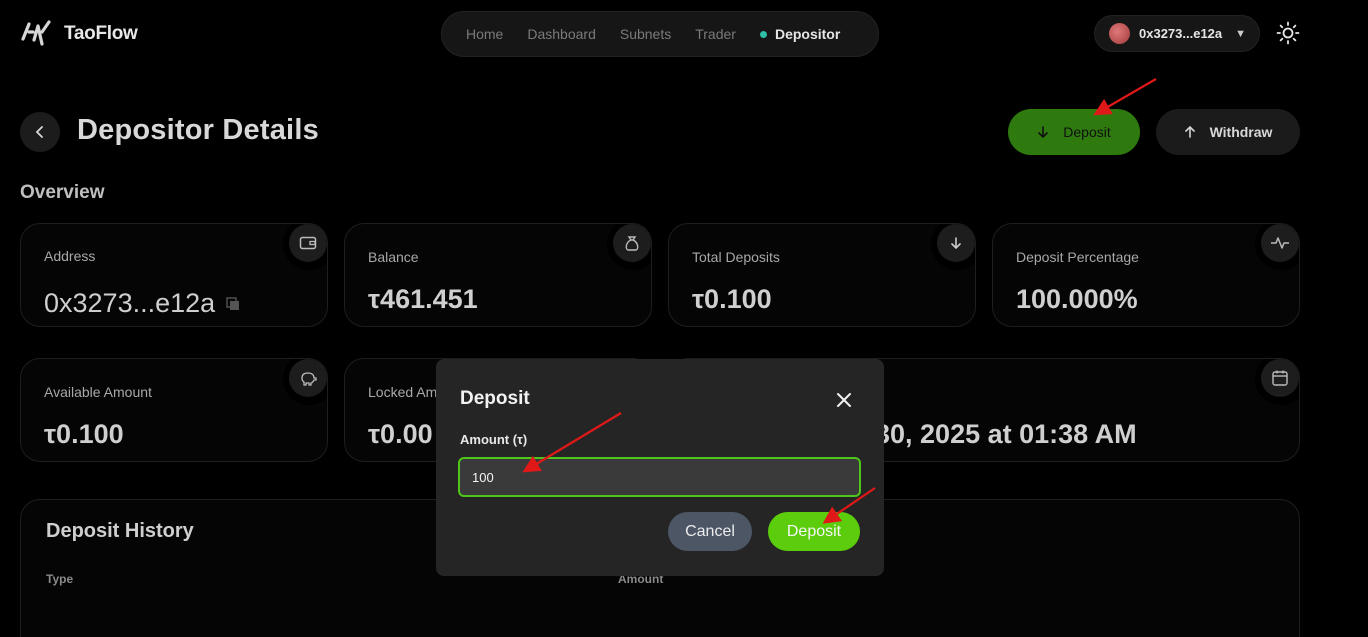 This screenshot has width=1368, height=637. I want to click on nav-dashboard: Dashboard, so click(561, 34).